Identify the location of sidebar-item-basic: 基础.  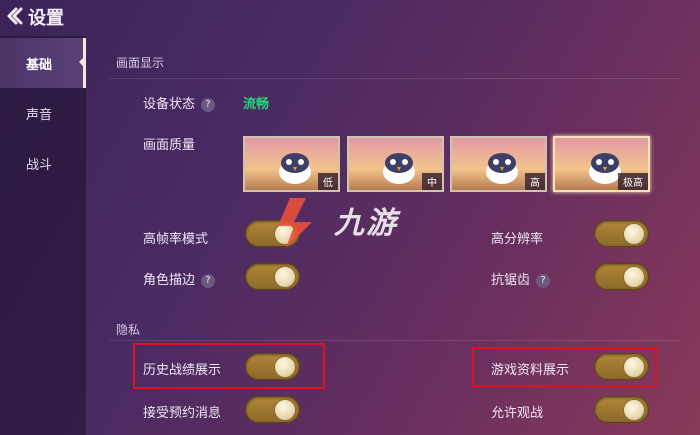
(43, 63).